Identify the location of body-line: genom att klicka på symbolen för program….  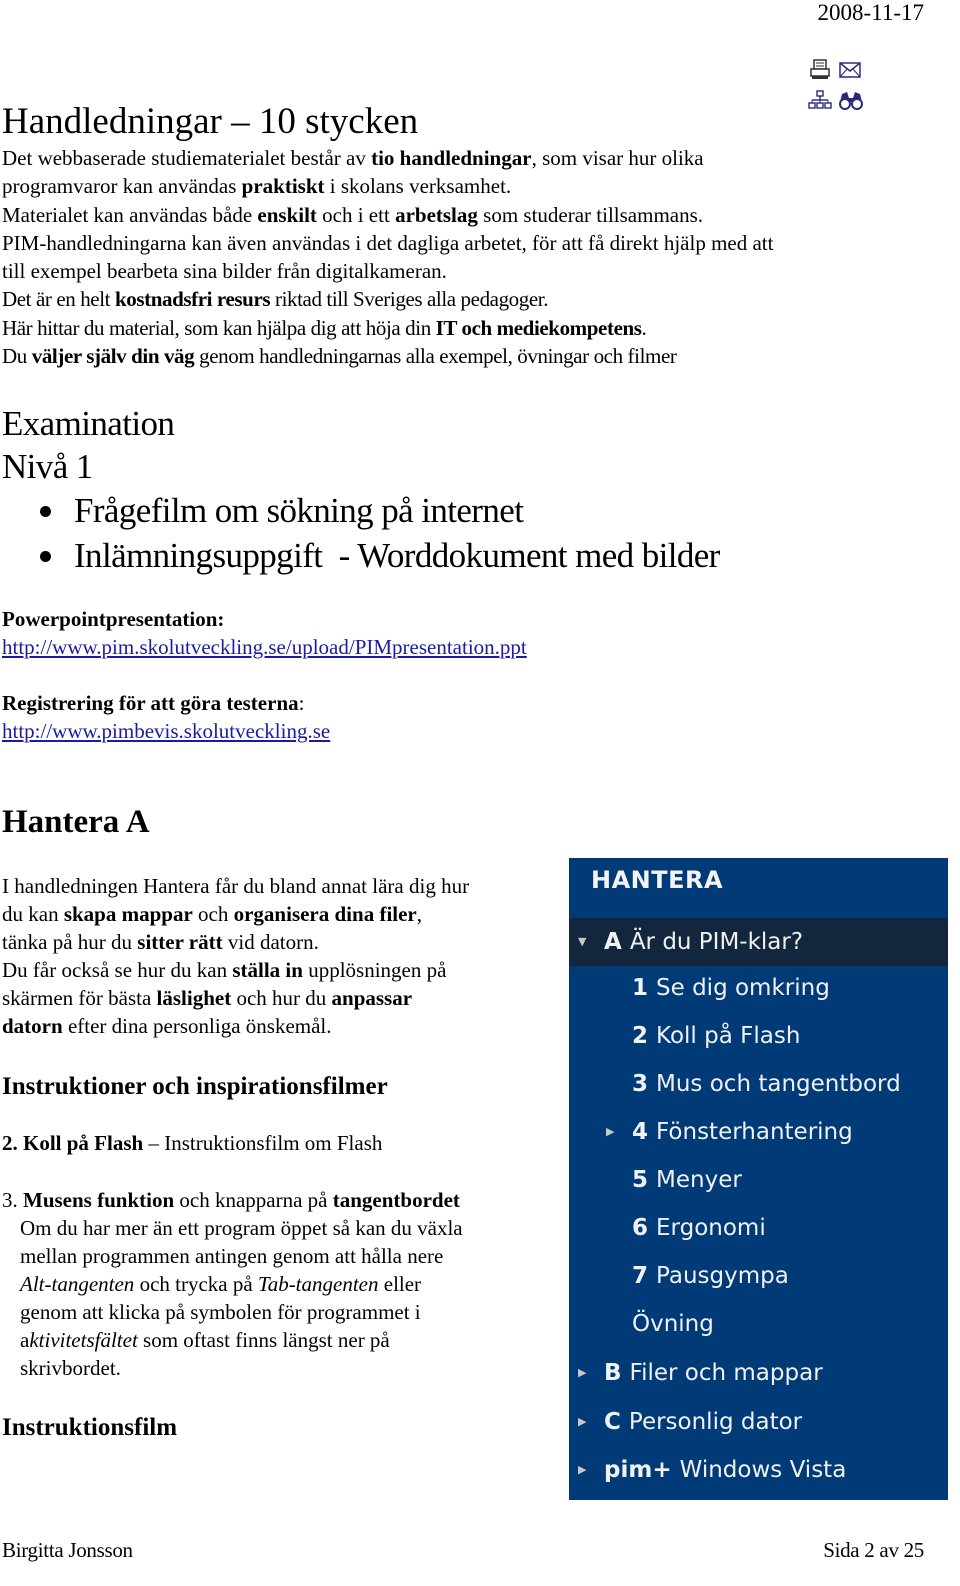
(290, 1312).